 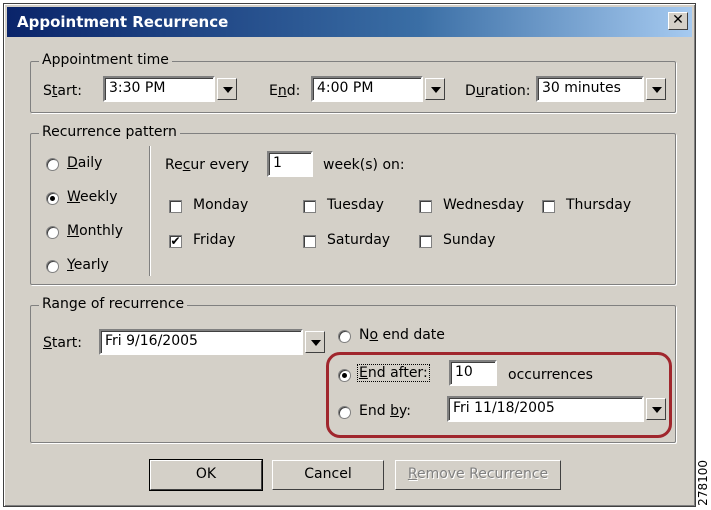 I want to click on ok-button: OK, so click(x=206, y=475).